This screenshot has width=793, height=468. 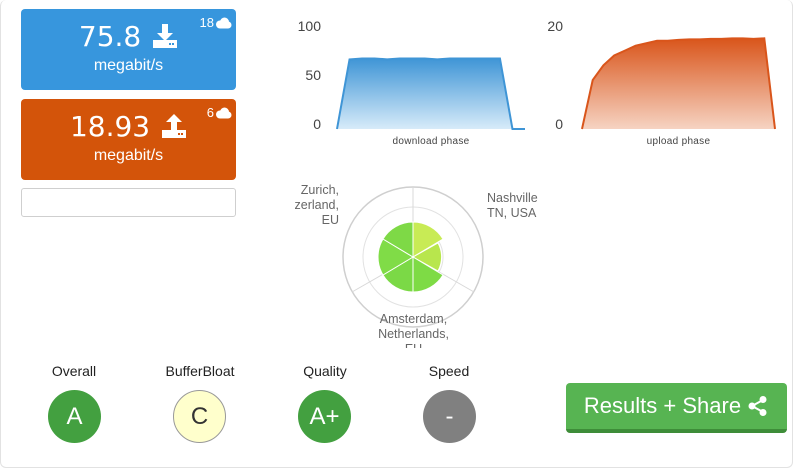 What do you see at coordinates (316, 205) in the screenshot?
I see `radar-label-line: zerland,` at bounding box center [316, 205].